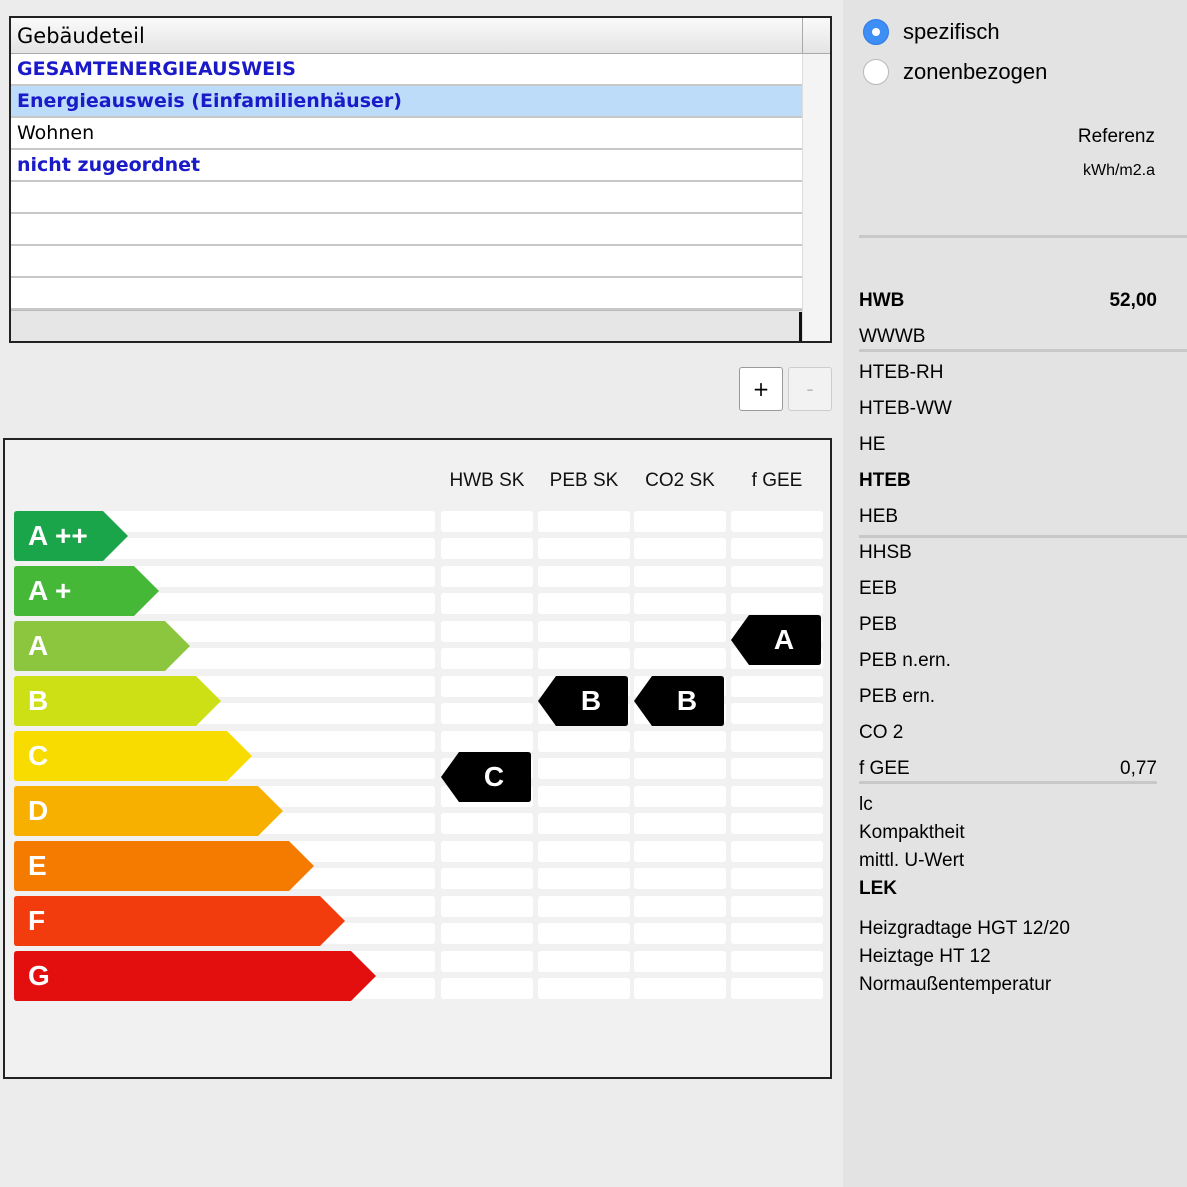 The width and height of the screenshot is (1187, 1187). I want to click on metric-label: HHSB, so click(885, 552).